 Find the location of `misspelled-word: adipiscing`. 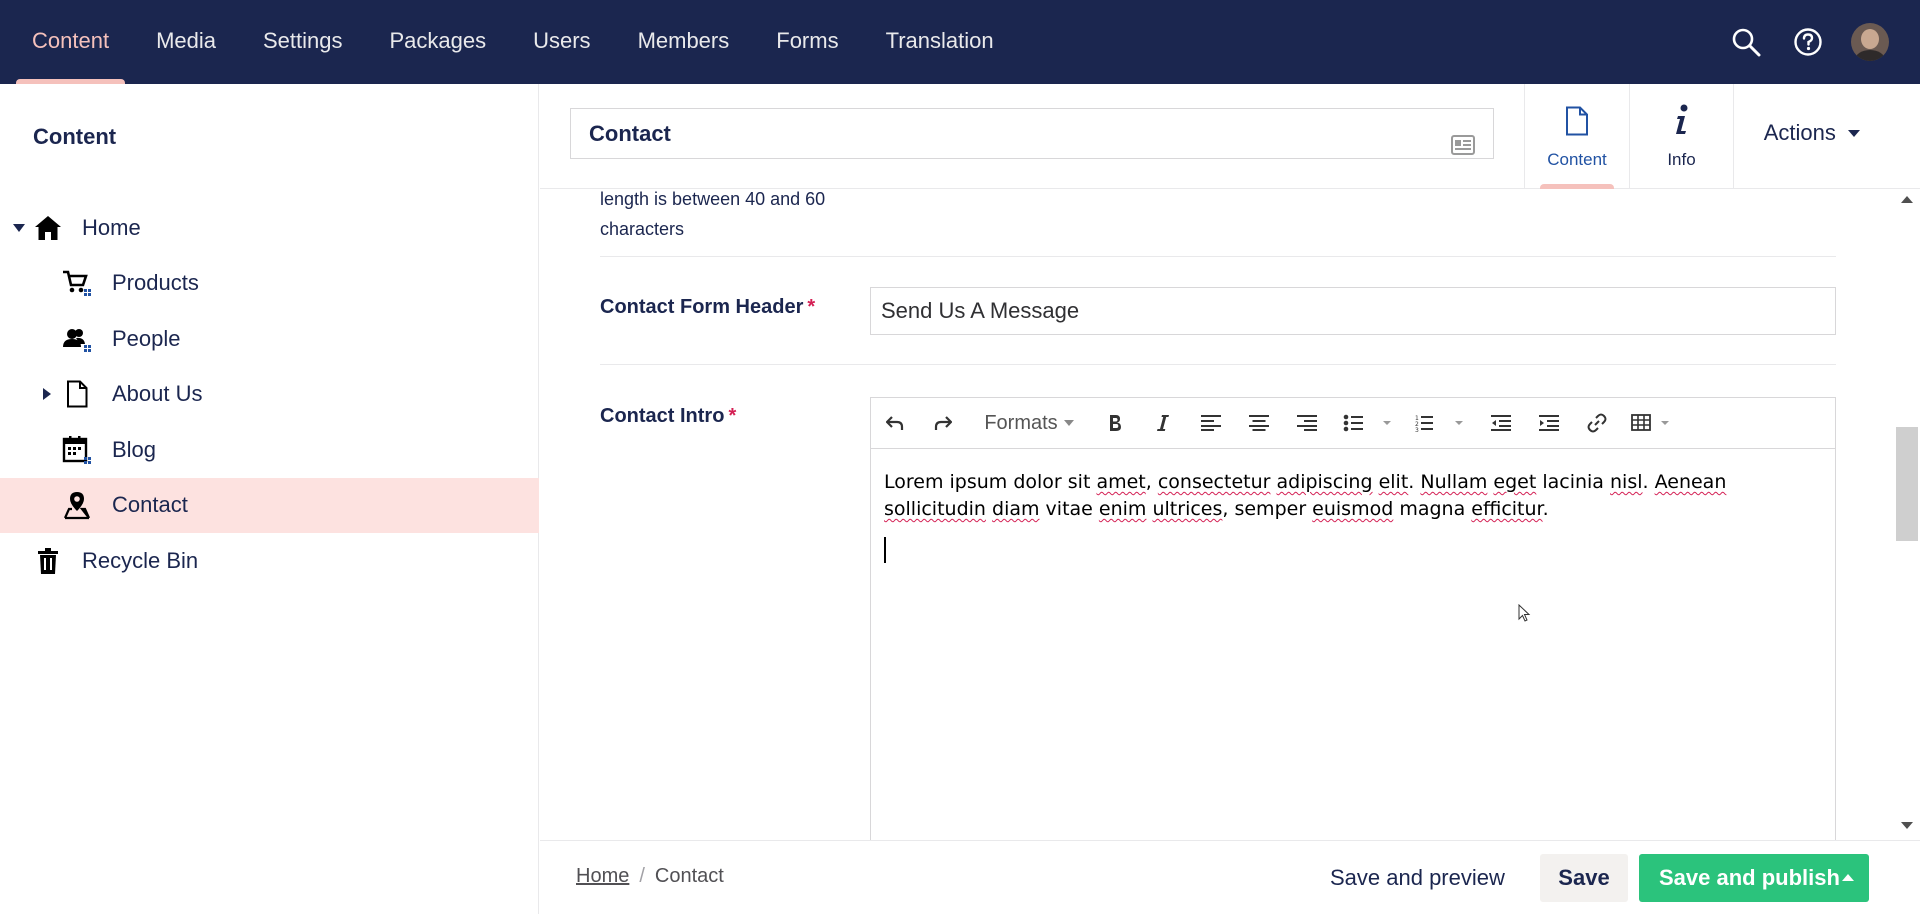

misspelled-word: adipiscing is located at coordinates (1324, 482).